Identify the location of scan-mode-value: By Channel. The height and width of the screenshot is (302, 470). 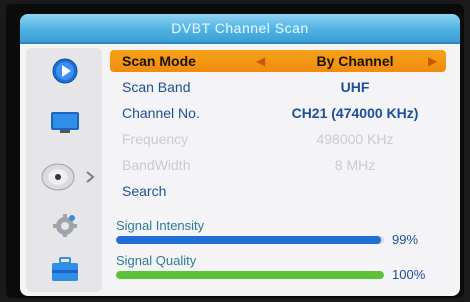
(355, 61).